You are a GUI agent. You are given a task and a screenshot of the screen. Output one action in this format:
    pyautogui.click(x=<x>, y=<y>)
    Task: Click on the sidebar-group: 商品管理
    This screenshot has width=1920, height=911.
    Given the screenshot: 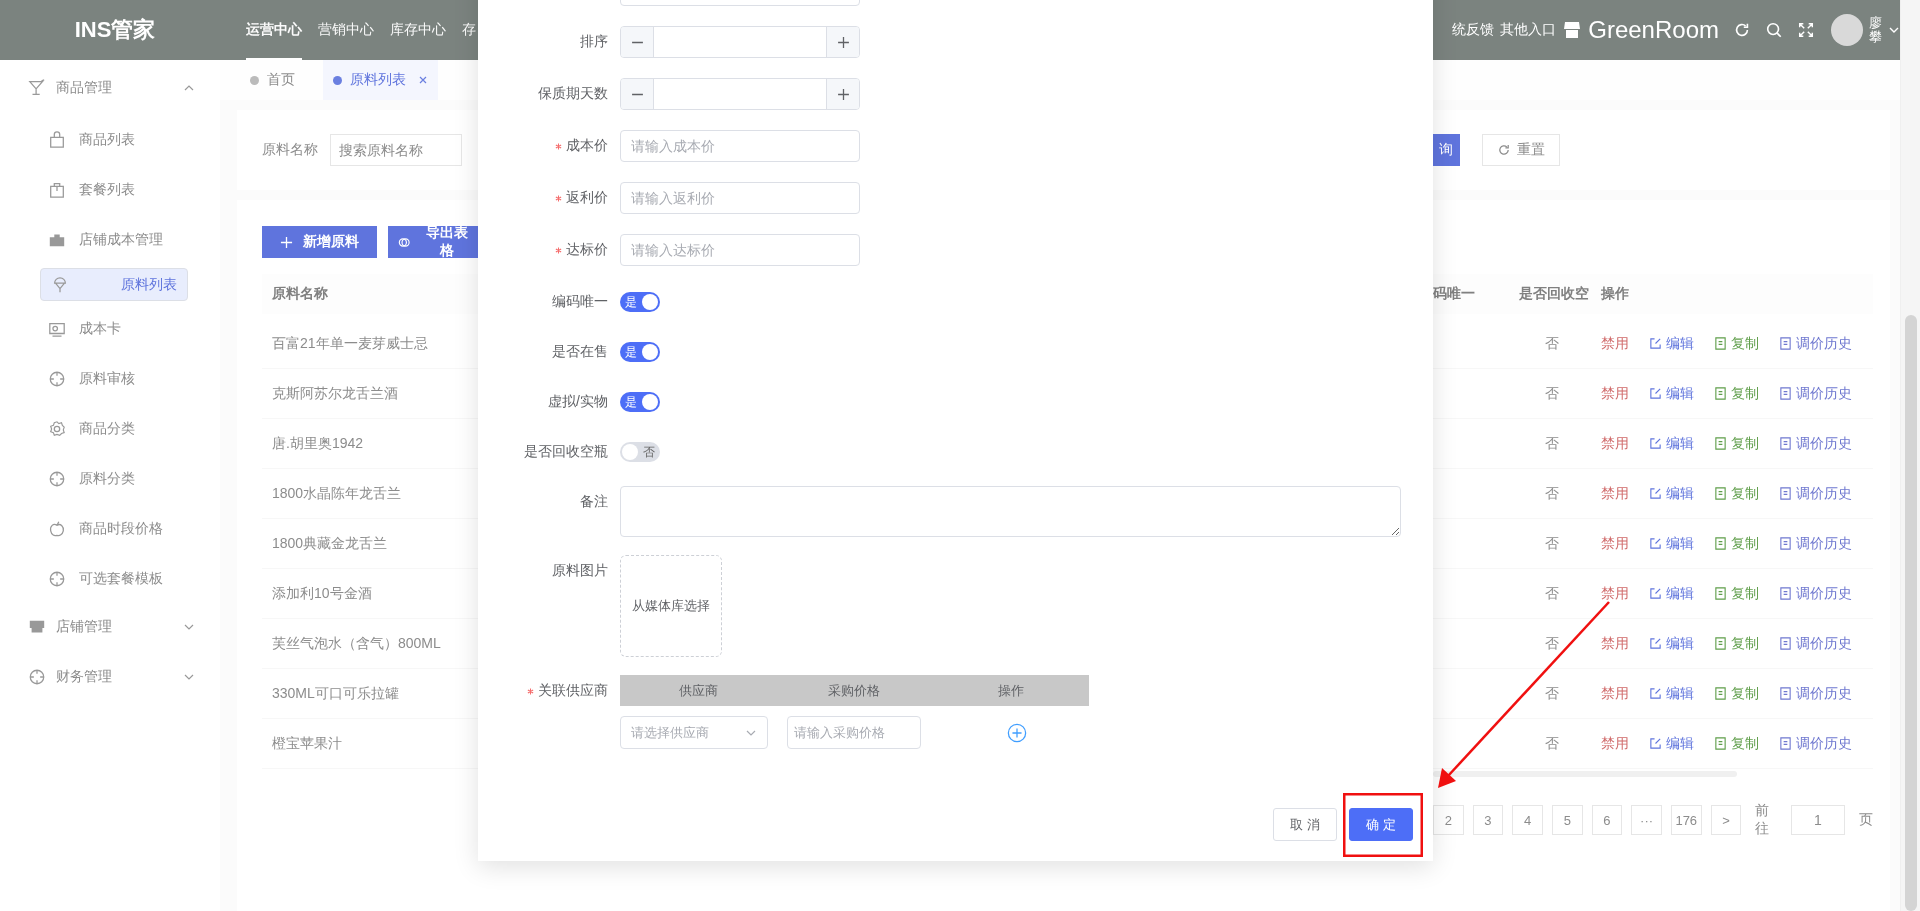 What is the action you would take?
    pyautogui.click(x=110, y=88)
    